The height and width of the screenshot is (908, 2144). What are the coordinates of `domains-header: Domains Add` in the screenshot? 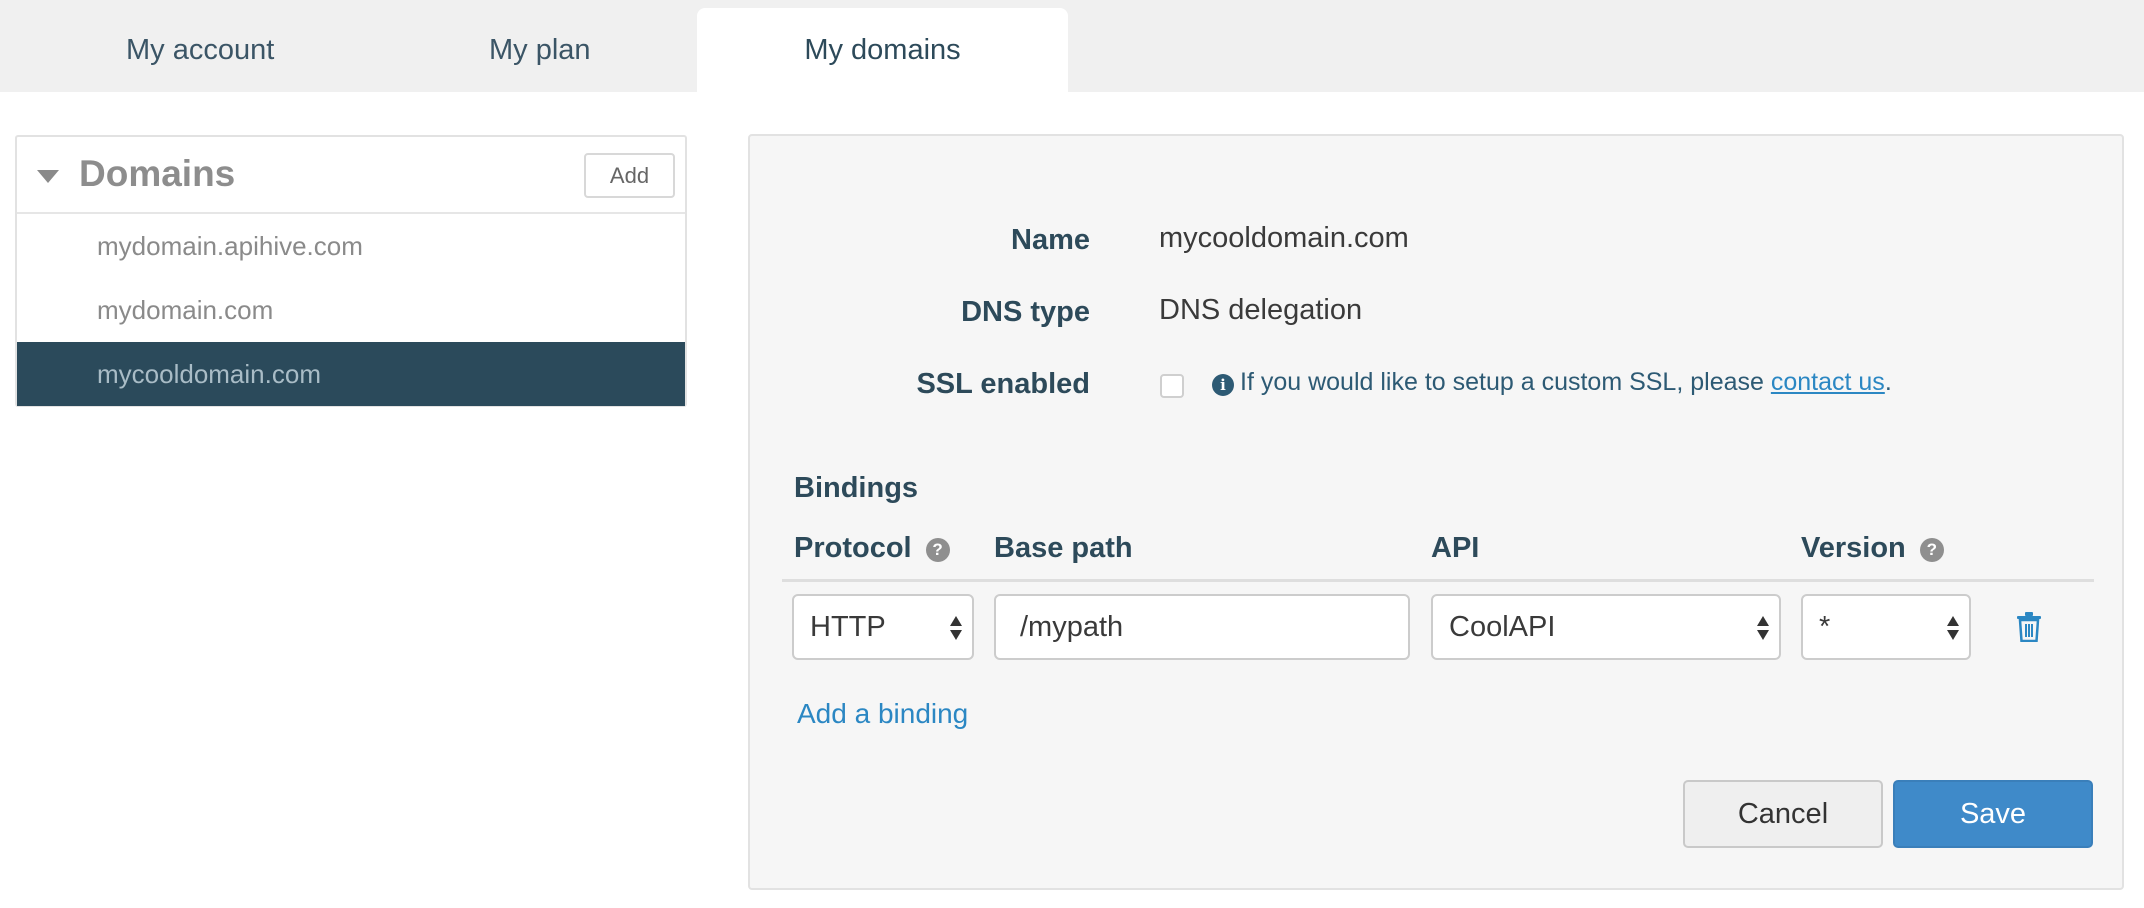 It's located at (351, 175).